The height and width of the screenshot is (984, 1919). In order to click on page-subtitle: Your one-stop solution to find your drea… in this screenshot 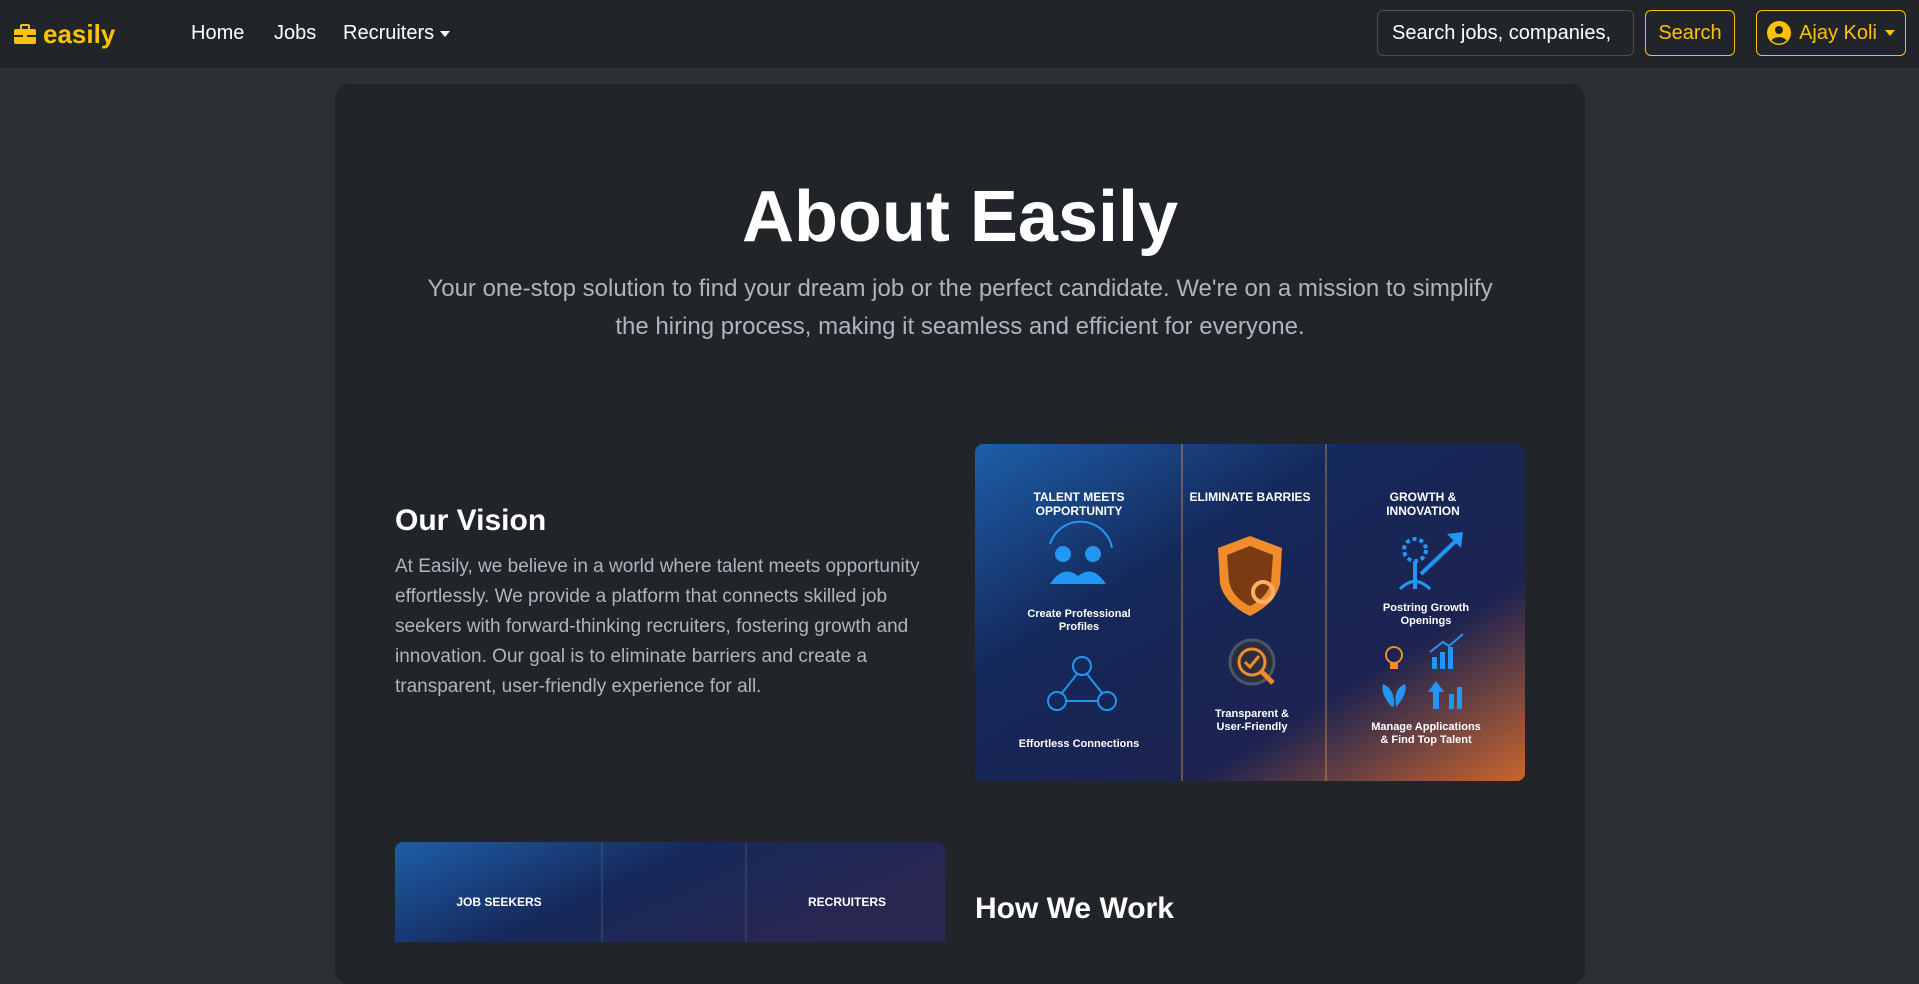, I will do `click(960, 307)`.